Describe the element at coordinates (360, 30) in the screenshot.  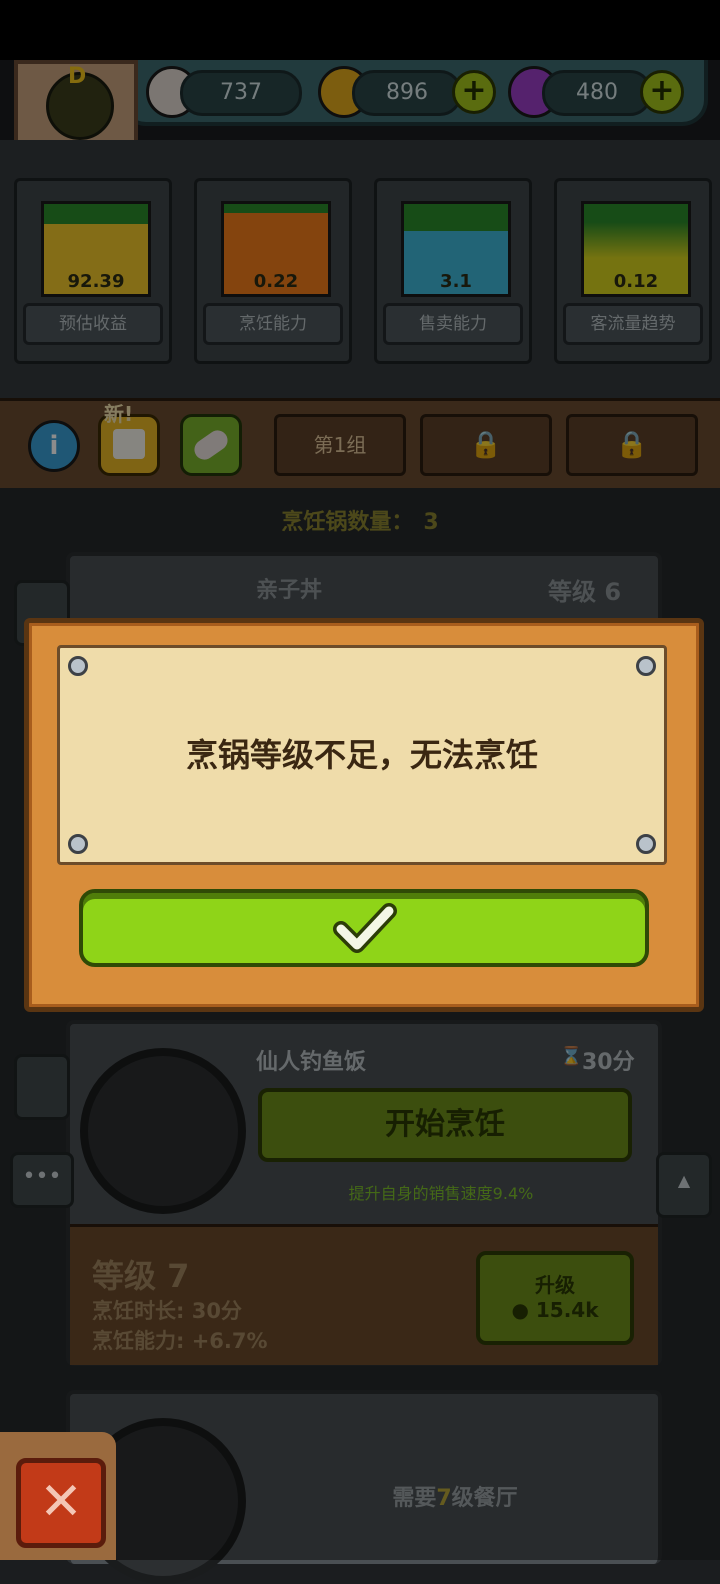
I see `status-bar` at that location.